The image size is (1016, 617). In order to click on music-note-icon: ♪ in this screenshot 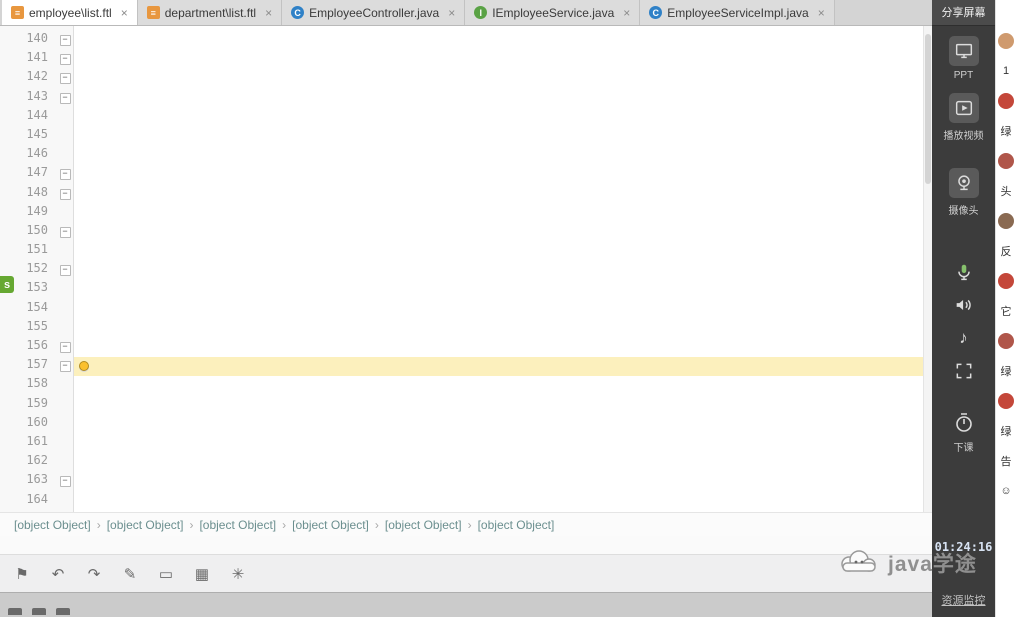, I will do `click(964, 337)`.